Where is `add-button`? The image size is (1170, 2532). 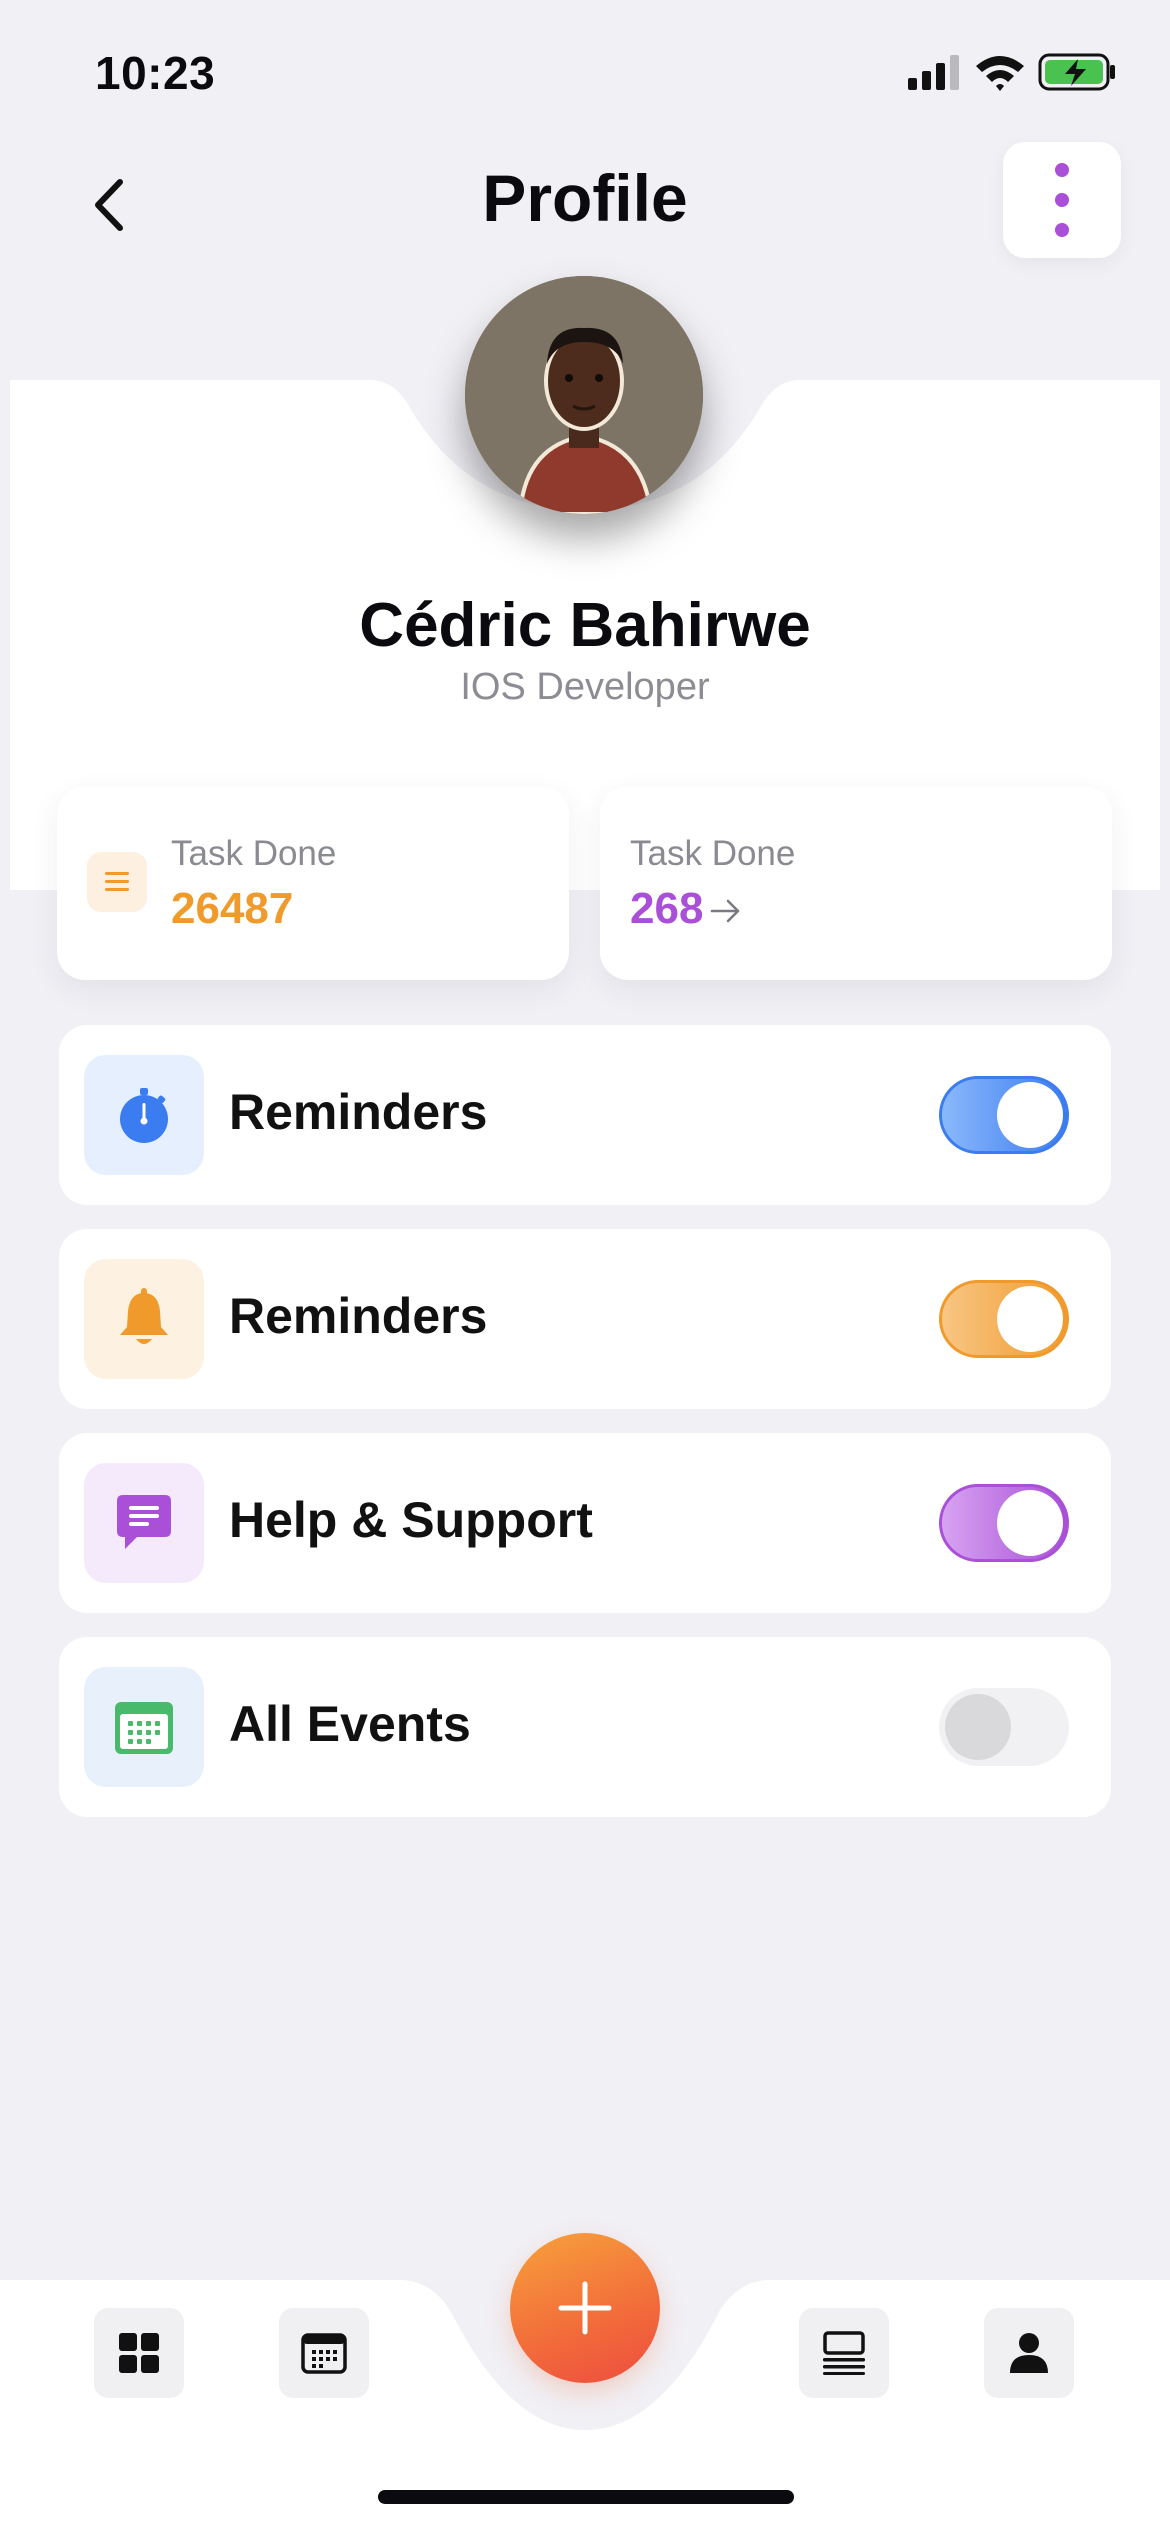 add-button is located at coordinates (585, 2308).